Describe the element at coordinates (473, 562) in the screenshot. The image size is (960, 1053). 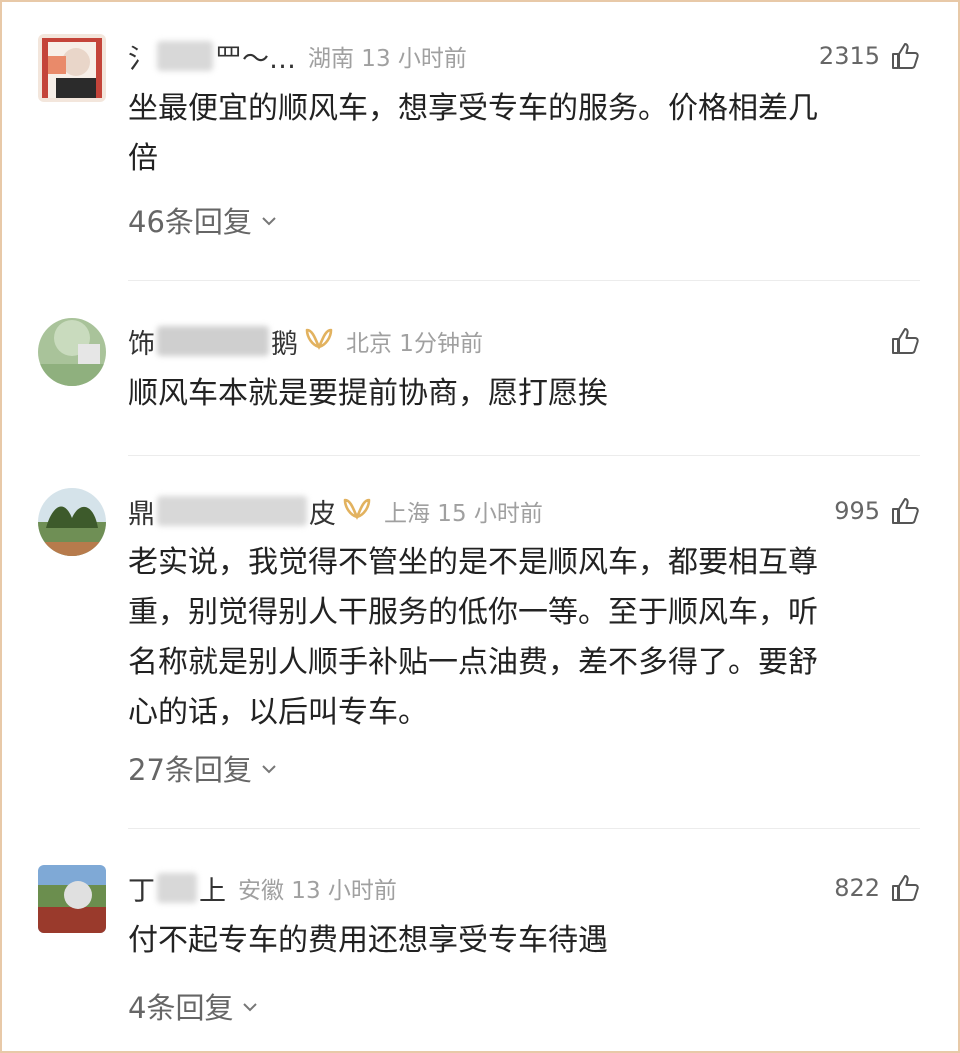
I see `comment-line: 老实说，我觉得不管坐的是不是顺风车，都要相互尊` at that location.